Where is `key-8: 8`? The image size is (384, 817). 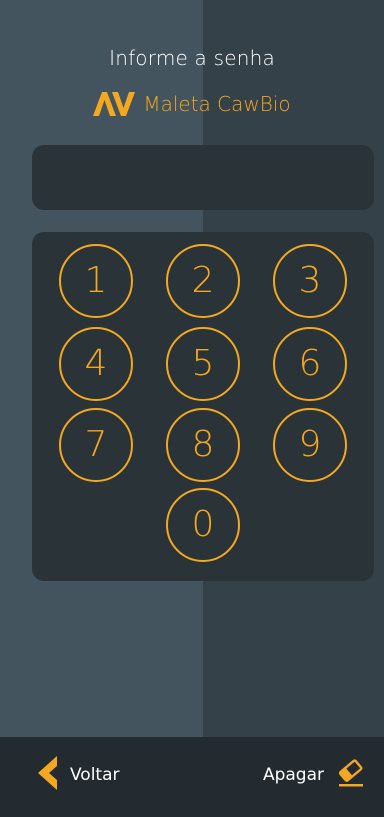
key-8: 8 is located at coordinates (203, 445).